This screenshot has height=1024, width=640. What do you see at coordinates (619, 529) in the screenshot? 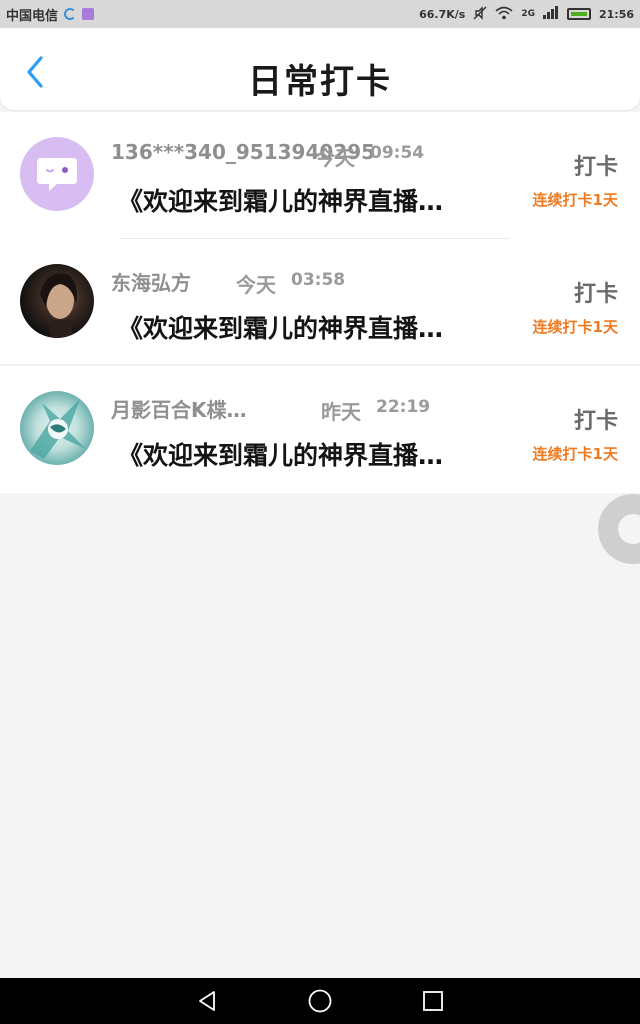
I see `floating-assistive-button` at bounding box center [619, 529].